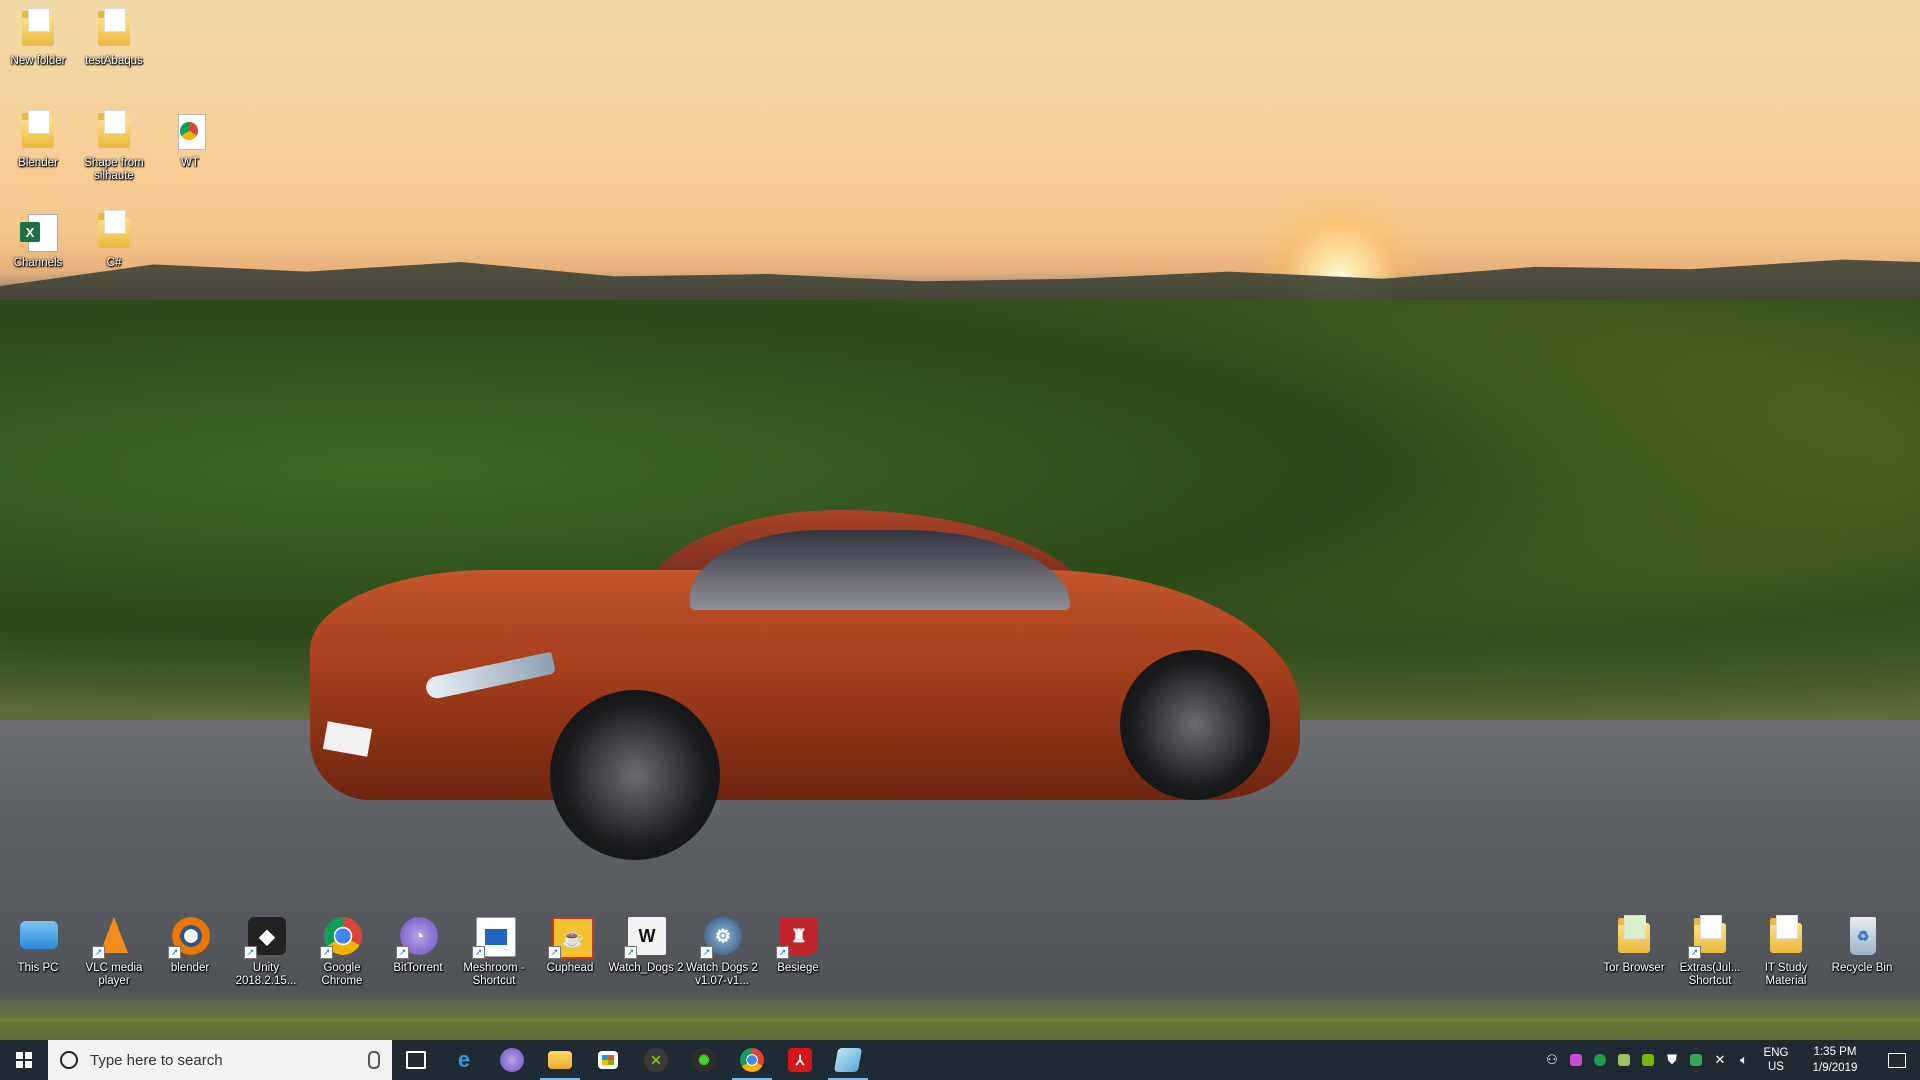 This screenshot has width=1920, height=1080. I want to click on desktop-icon-google-chrome: ↗ Google Chrome, so click(342, 951).